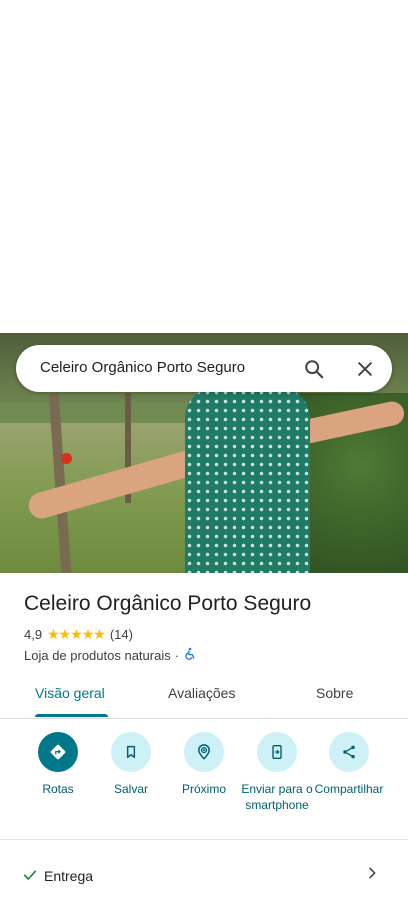  I want to click on wheelchair-icon, so click(190, 655).